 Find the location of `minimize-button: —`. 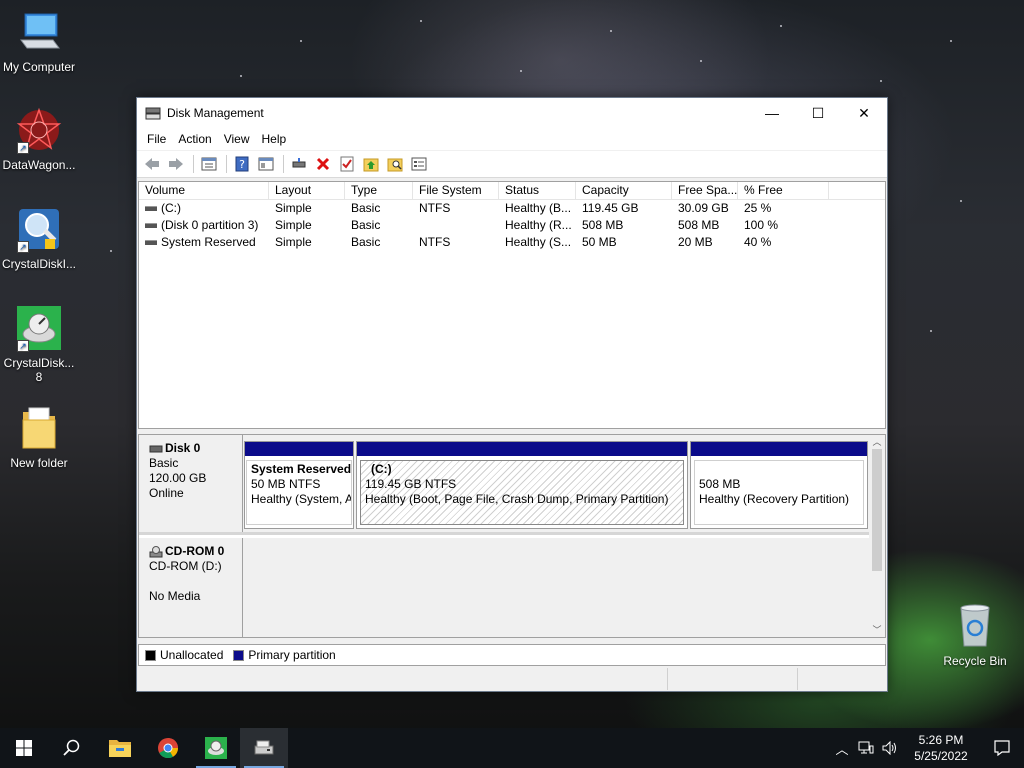

minimize-button: — is located at coordinates (772, 113).